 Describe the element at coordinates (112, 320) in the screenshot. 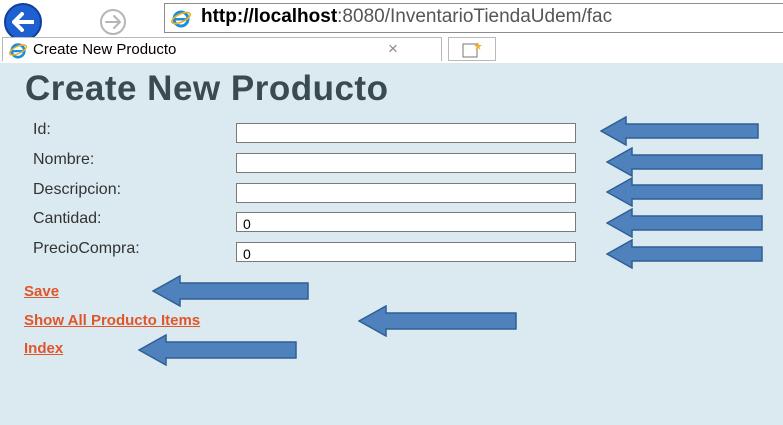

I see `show-all-producto-items-link: Show All Producto Items` at that location.